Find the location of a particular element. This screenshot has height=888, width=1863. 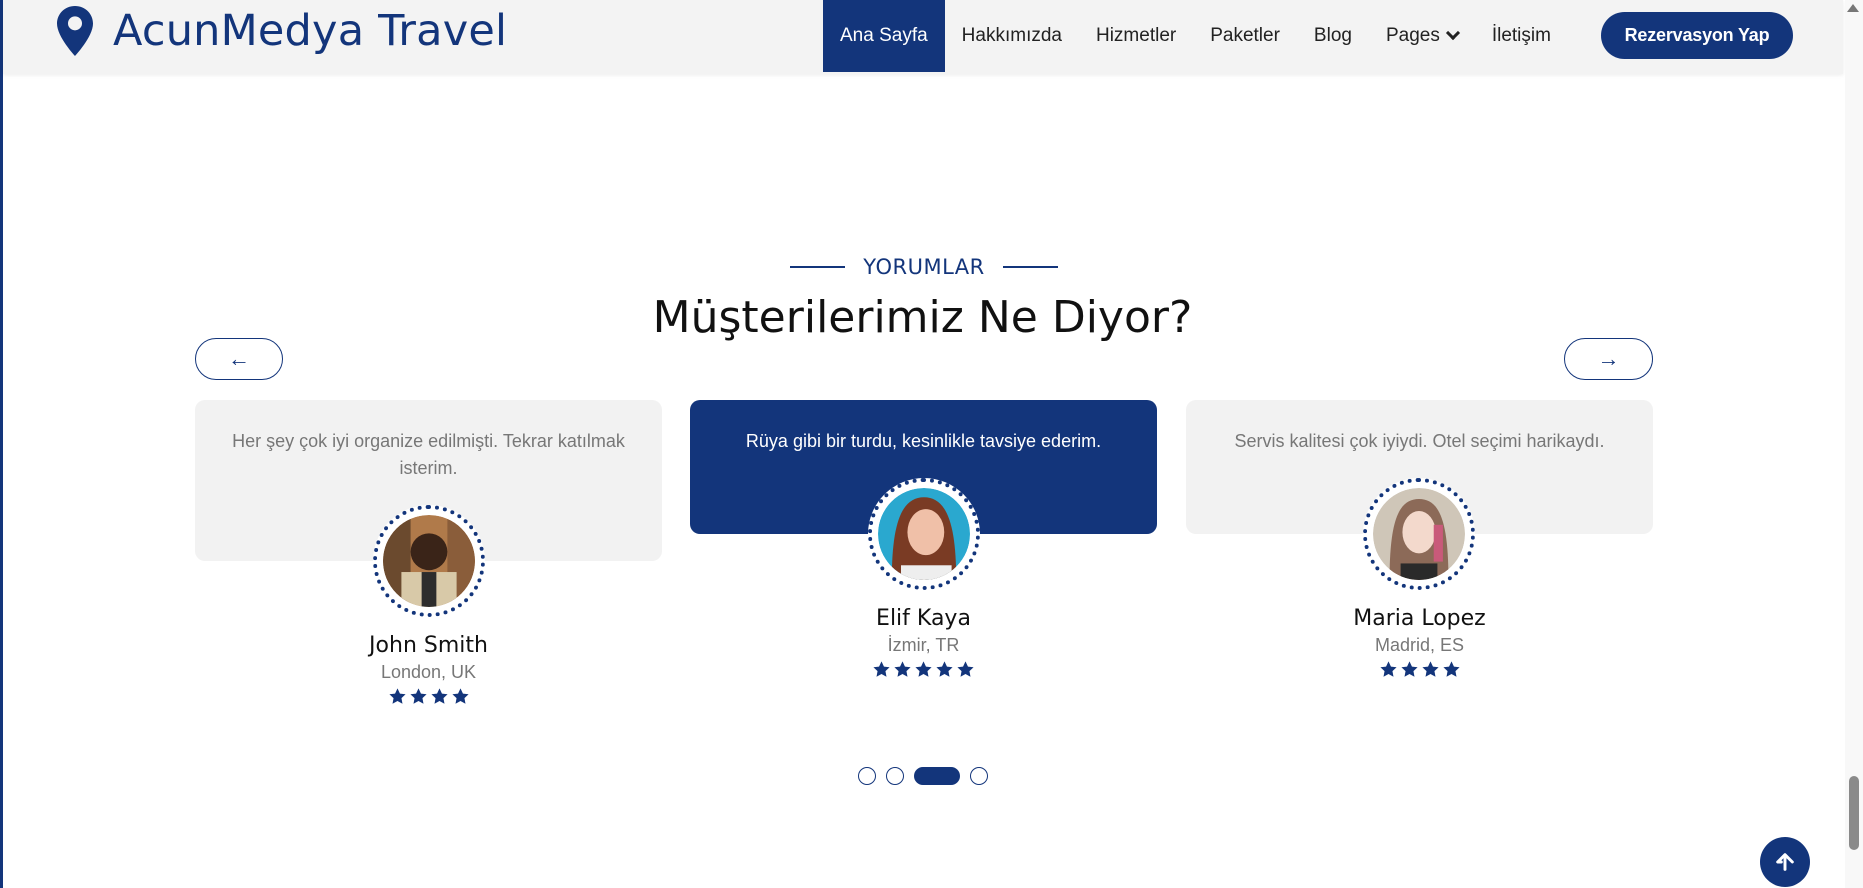

nav-item-pages: Pages is located at coordinates (1422, 36).